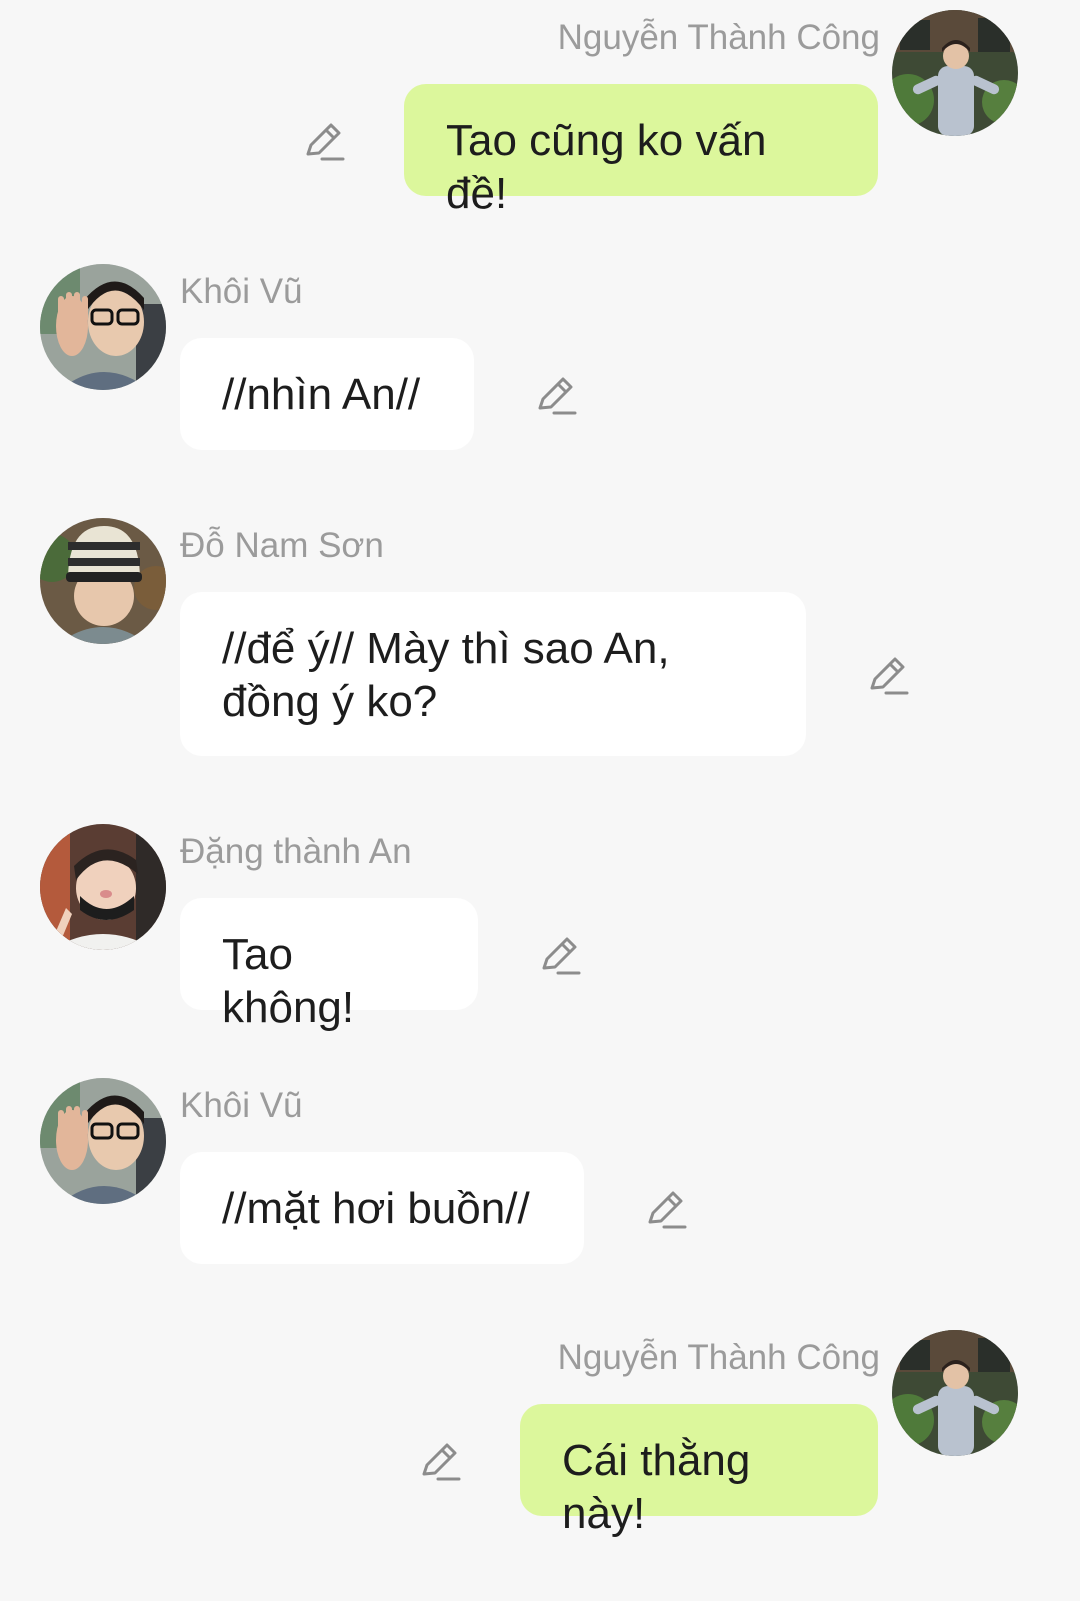 This screenshot has width=1080, height=1601. I want to click on message-bubble: Tao cũng ko vấn đề!, so click(641, 151).